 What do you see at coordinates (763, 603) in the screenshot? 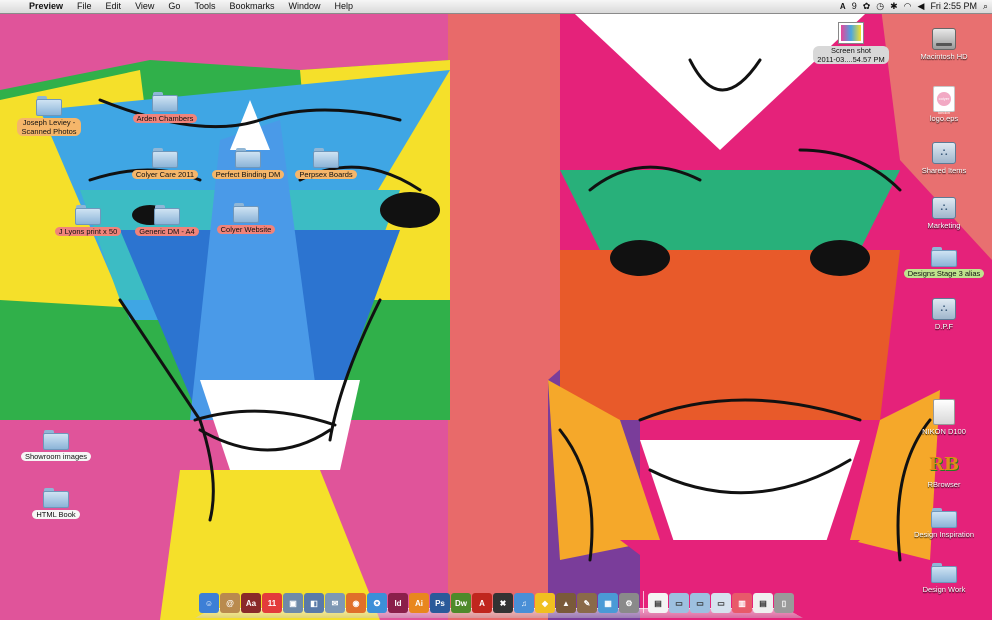
I see `docs-stack-icon: ▤` at bounding box center [763, 603].